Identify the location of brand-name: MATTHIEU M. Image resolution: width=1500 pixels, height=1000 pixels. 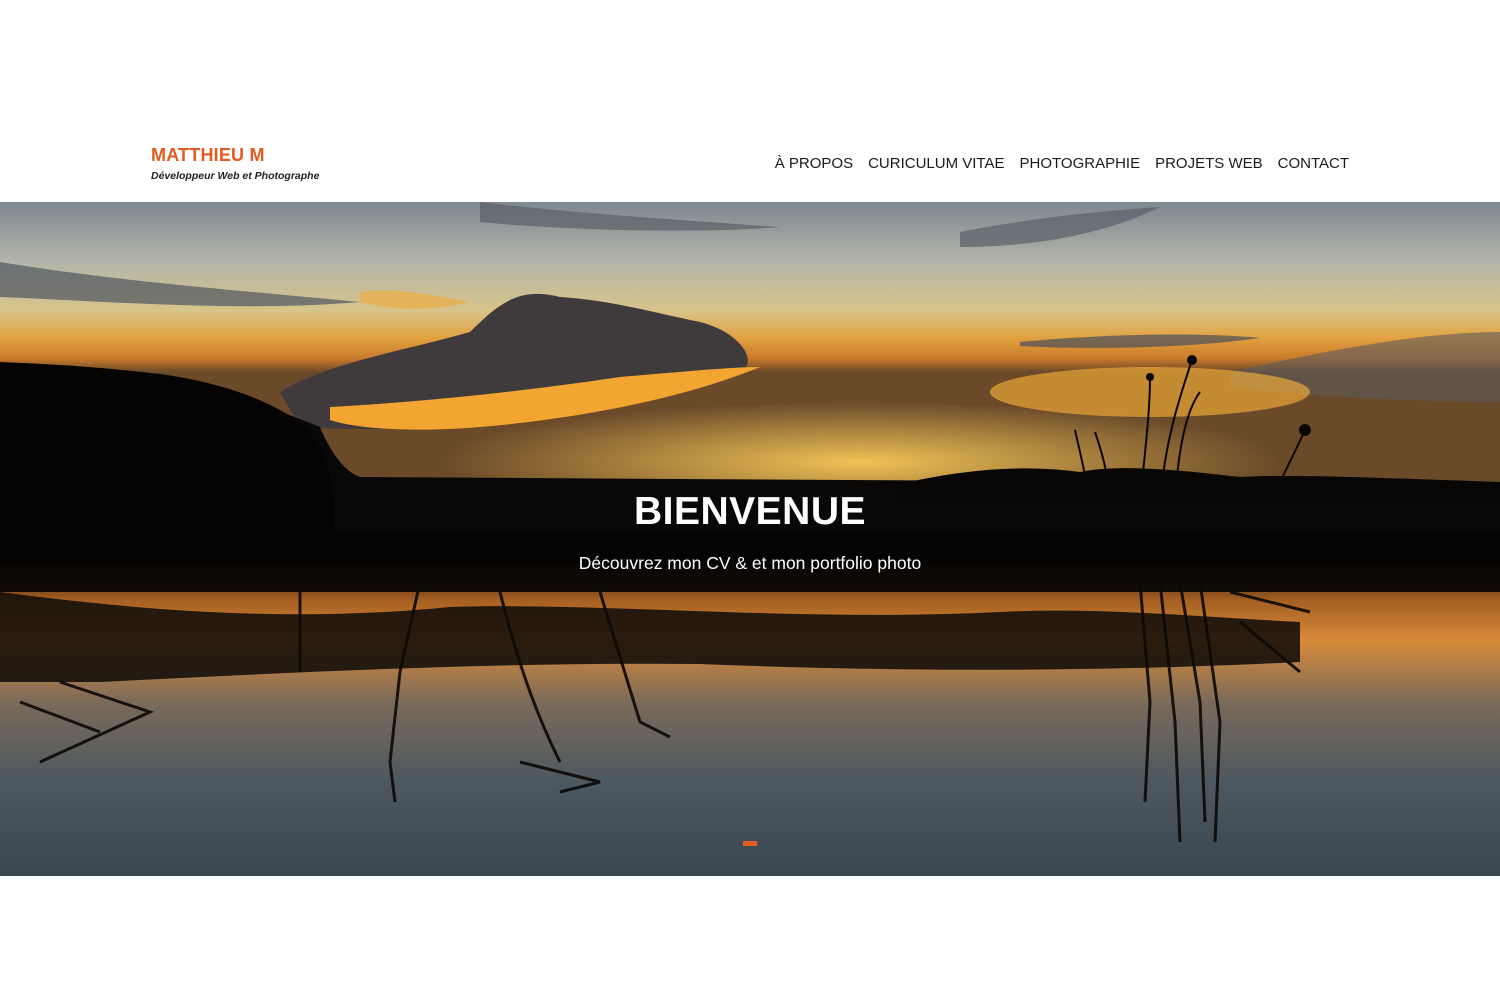
(235, 155).